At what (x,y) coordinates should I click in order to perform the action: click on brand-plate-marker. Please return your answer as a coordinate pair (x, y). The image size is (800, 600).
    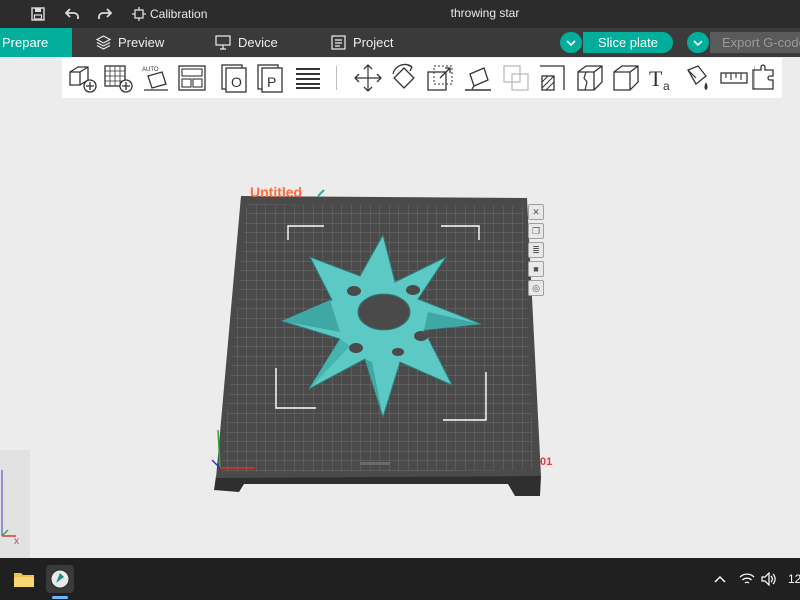
    Looking at the image, I should click on (375, 463).